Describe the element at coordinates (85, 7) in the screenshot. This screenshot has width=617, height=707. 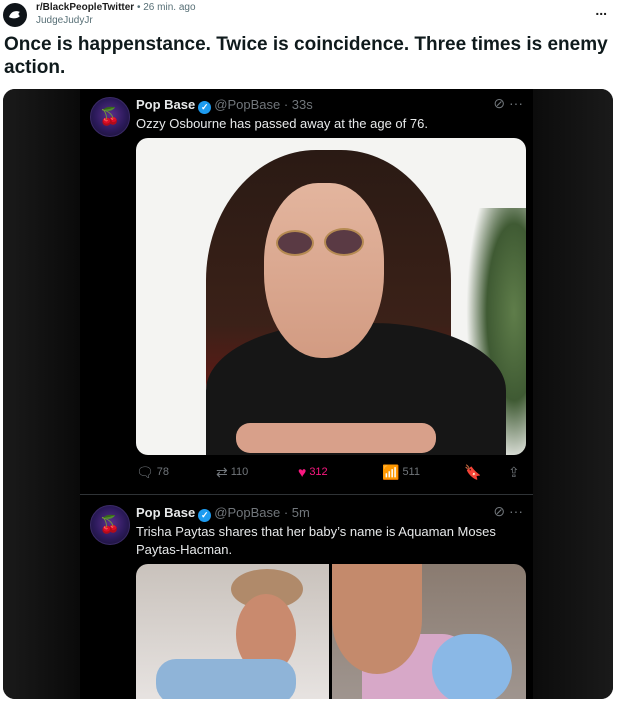
I see `subreddit-name: r/BlackPeopleTwitter` at that location.